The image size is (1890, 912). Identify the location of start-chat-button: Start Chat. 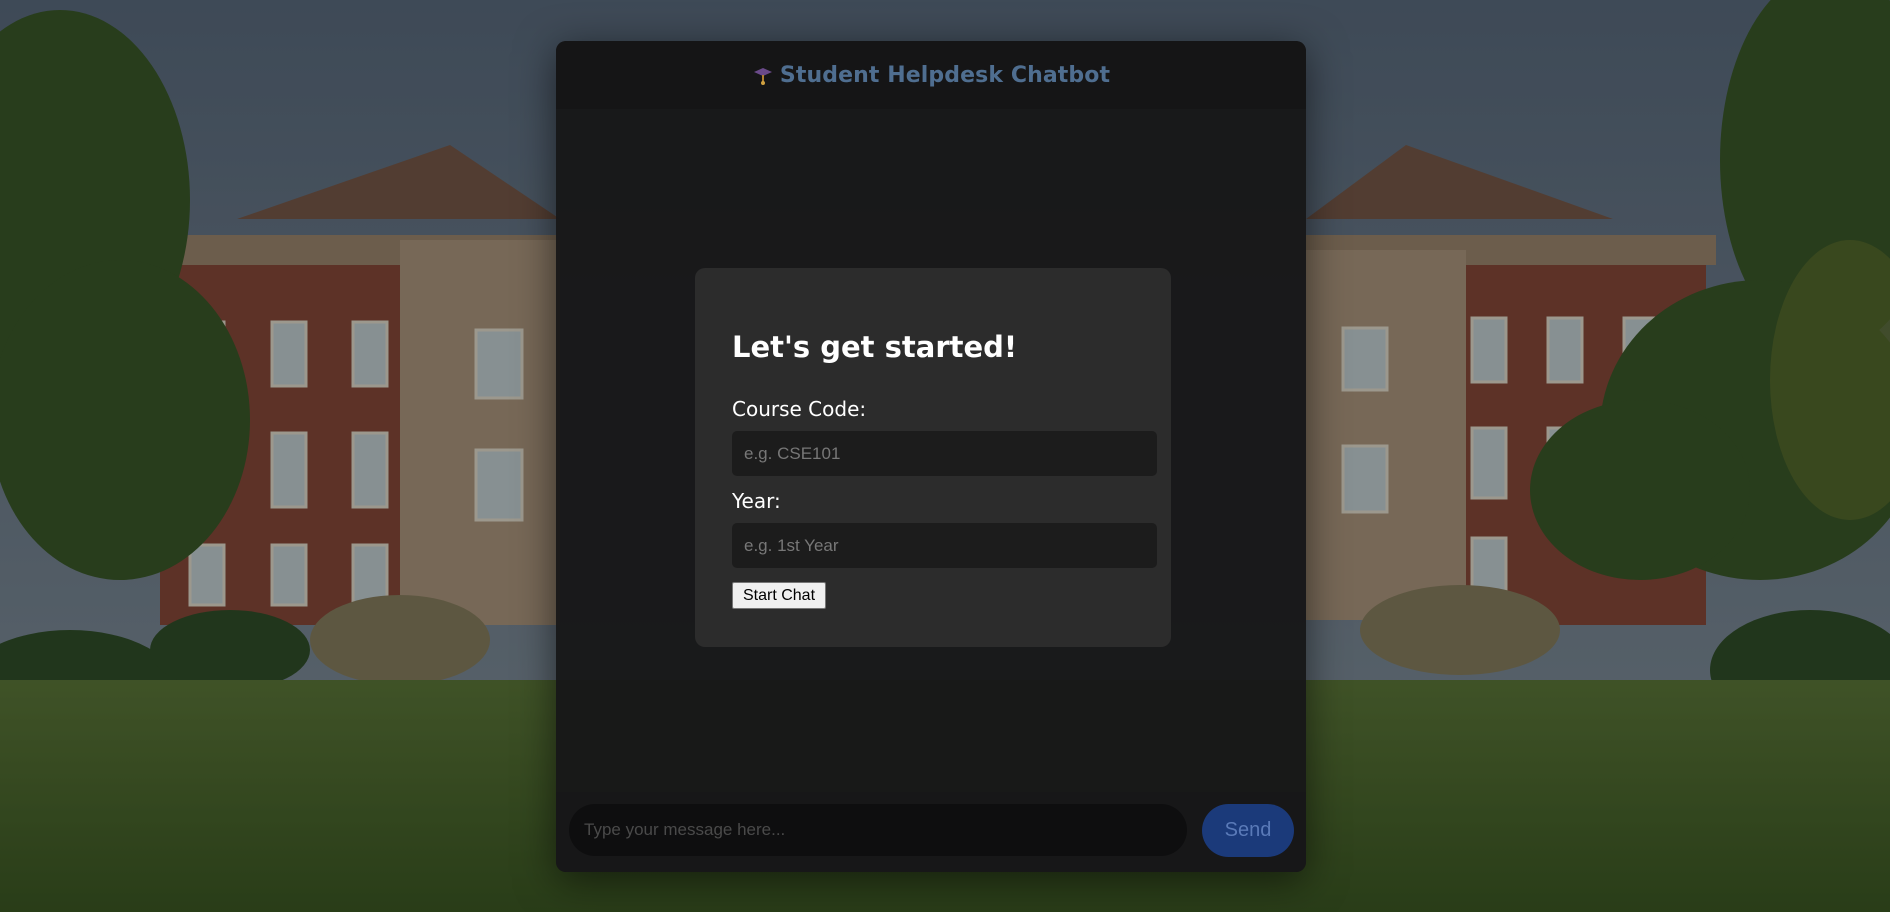
(779, 595).